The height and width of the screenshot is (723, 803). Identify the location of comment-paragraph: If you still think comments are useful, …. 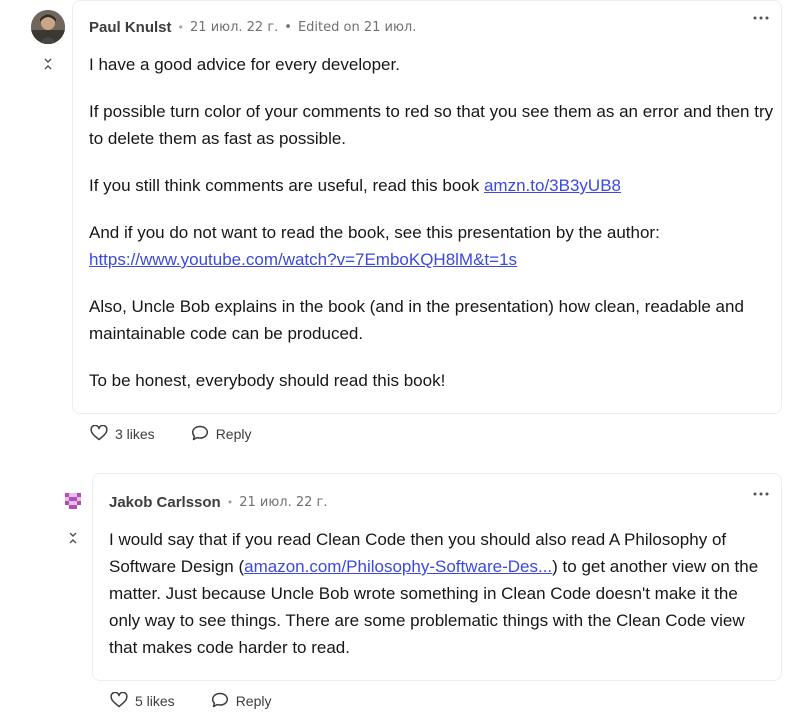
(434, 185).